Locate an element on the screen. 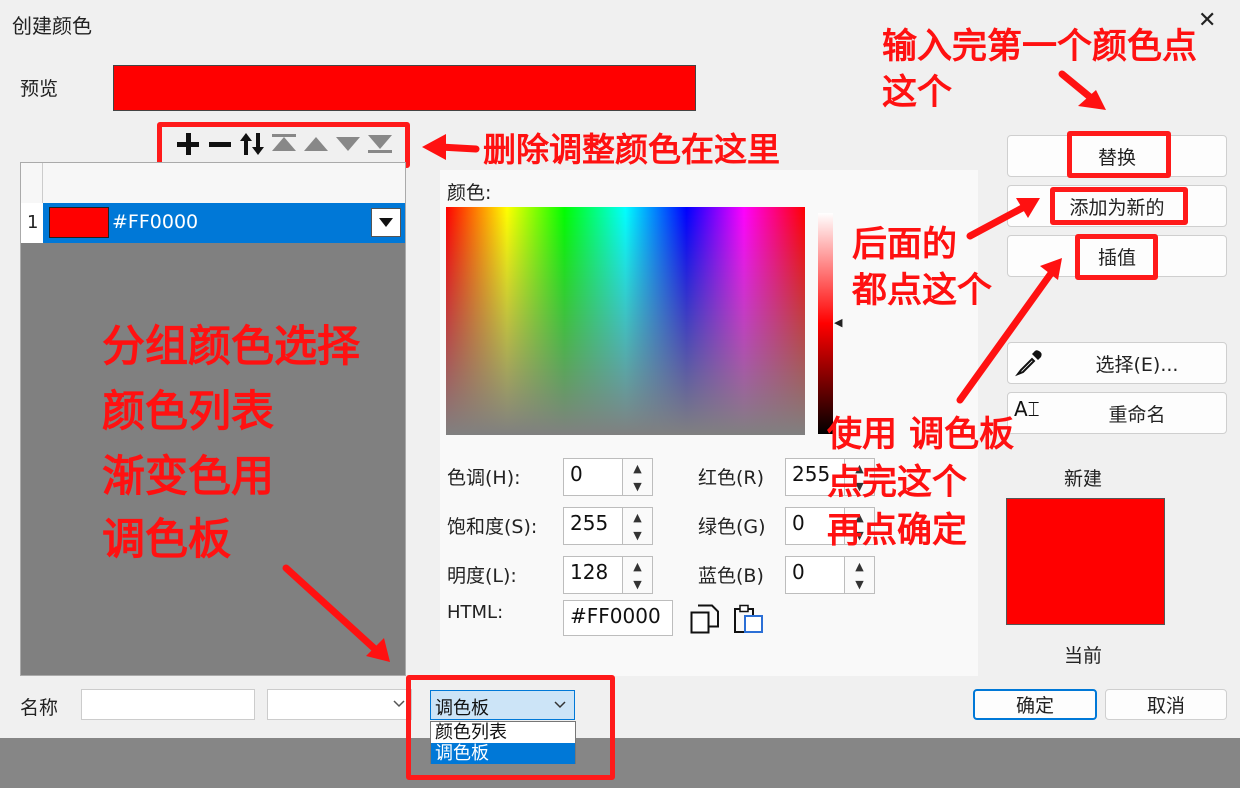 The image size is (1240, 788). annotation-left-3: 渐变色用 is located at coordinates (188, 477).